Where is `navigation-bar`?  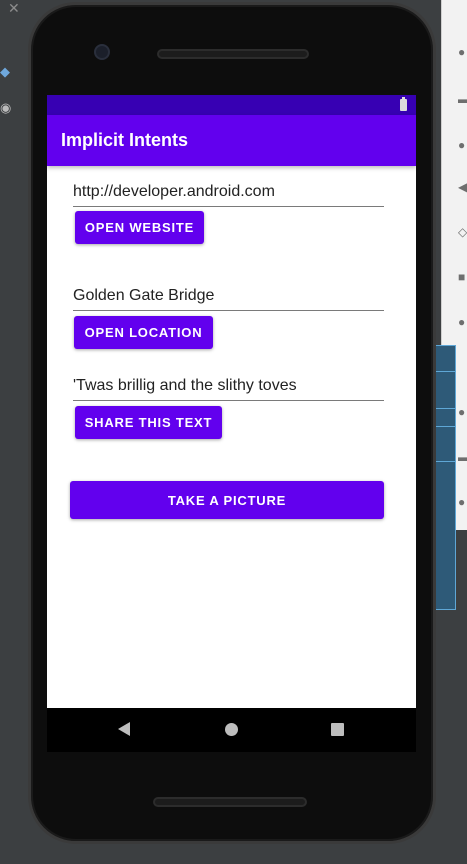
navigation-bar is located at coordinates (231, 730).